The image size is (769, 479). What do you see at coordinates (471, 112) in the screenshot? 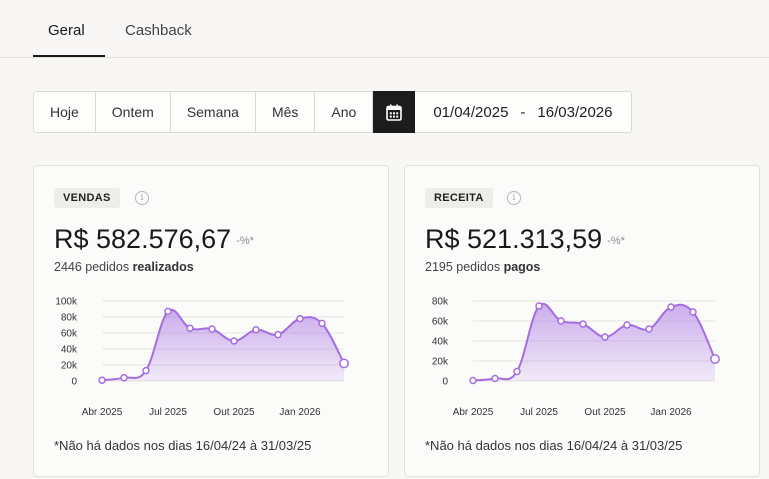
I see `date-start: 01/04/2025` at bounding box center [471, 112].